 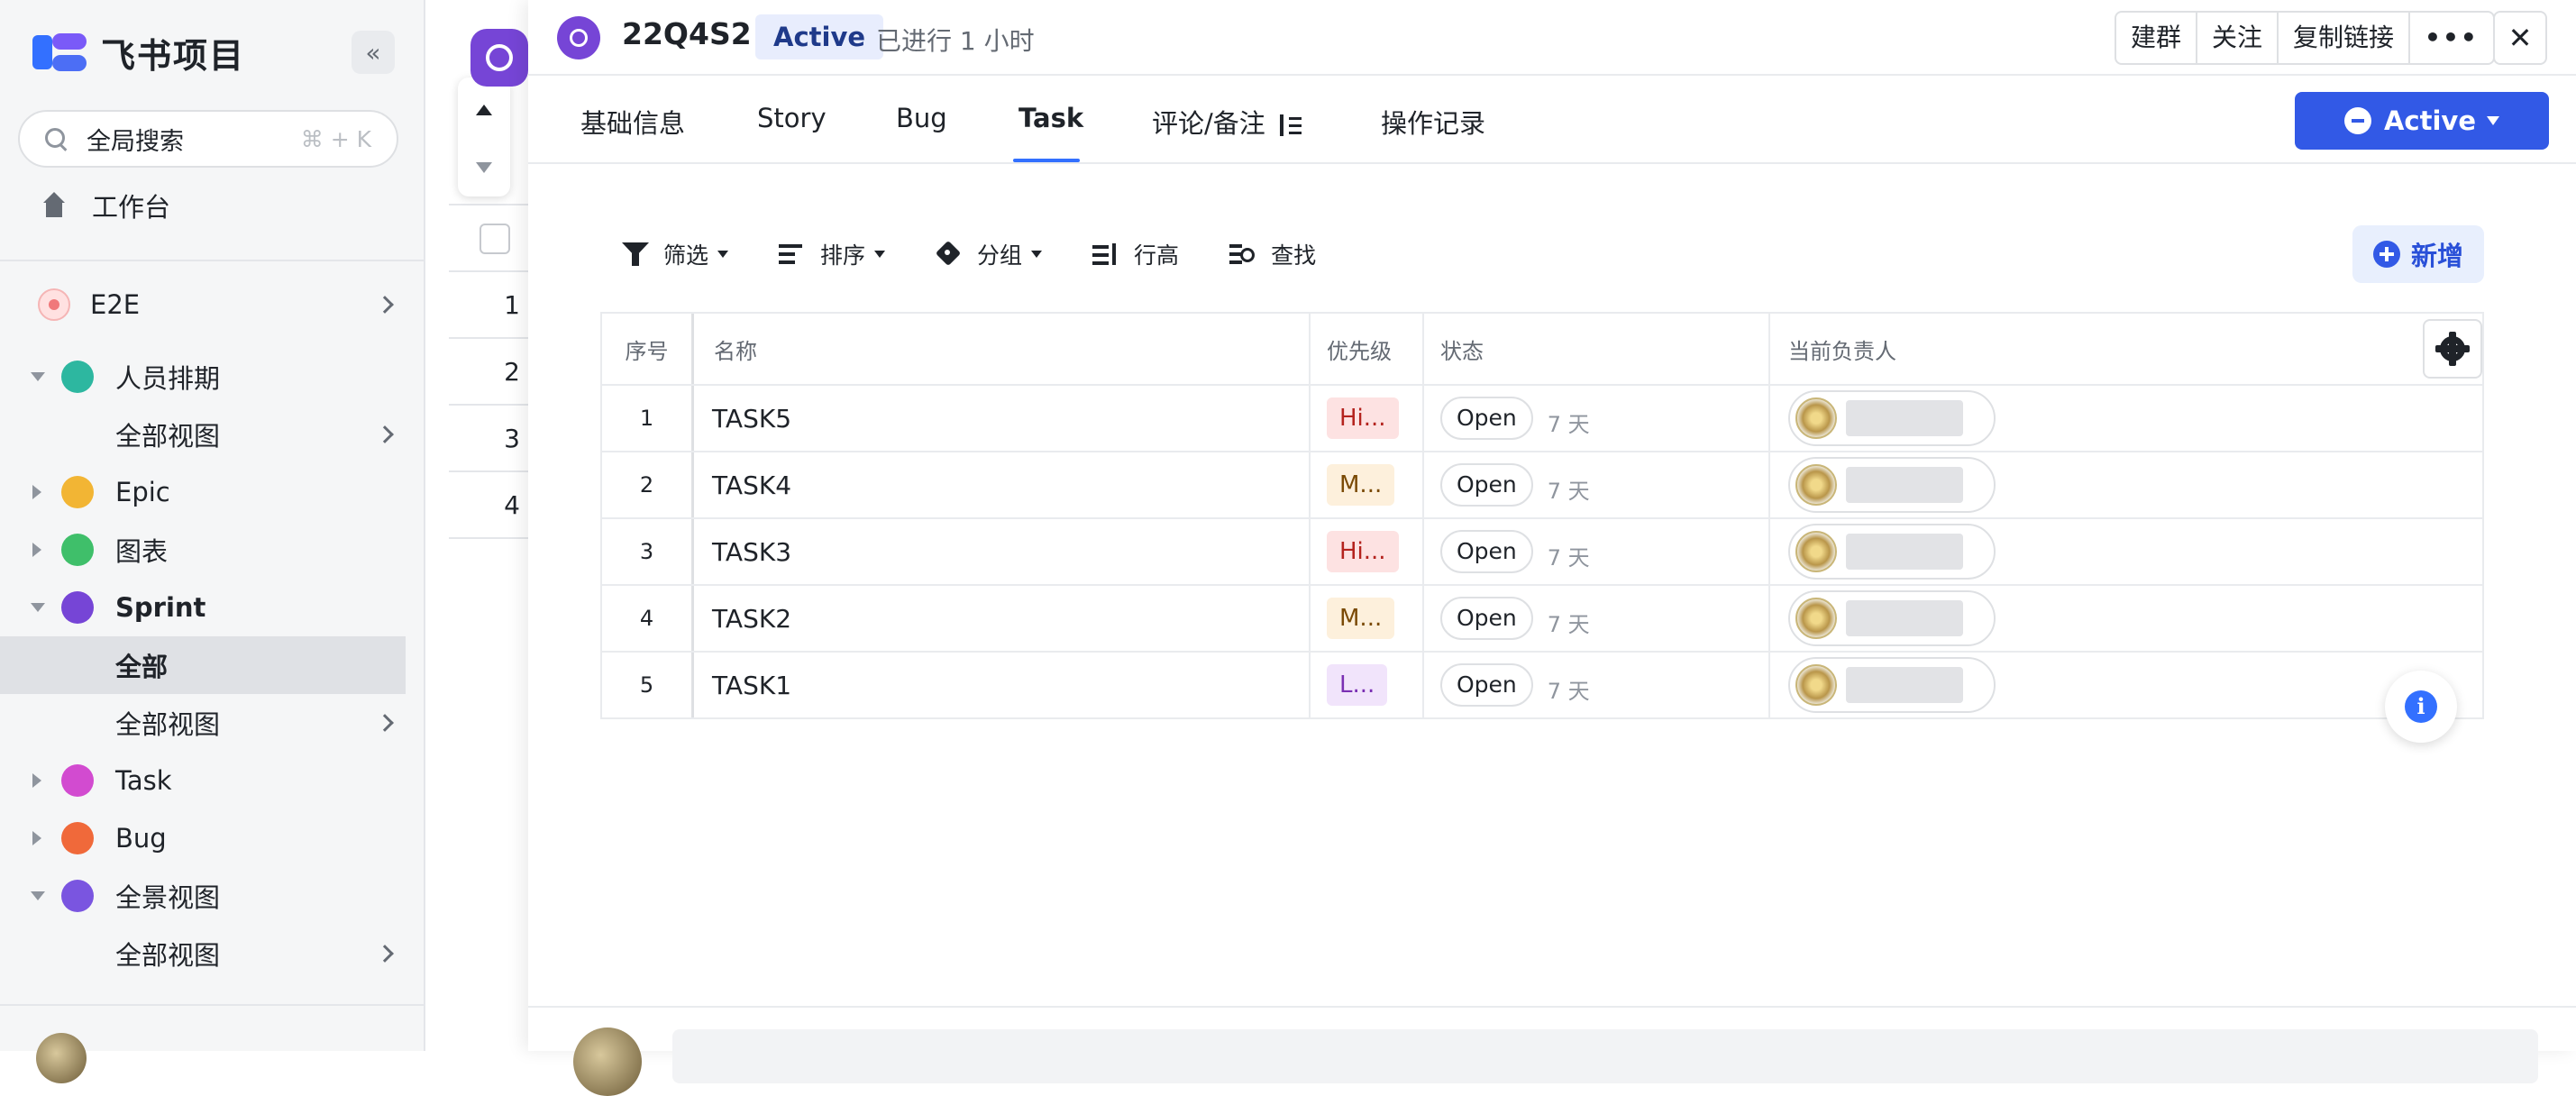 What do you see at coordinates (648, 618) in the screenshot?
I see `row-number: 4` at bounding box center [648, 618].